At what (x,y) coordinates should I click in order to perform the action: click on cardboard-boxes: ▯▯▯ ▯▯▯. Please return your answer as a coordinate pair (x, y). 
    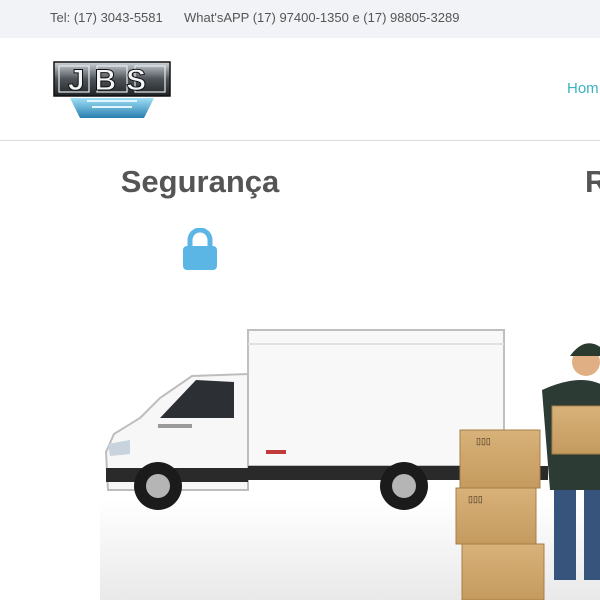
    Looking at the image, I should click on (500, 514).